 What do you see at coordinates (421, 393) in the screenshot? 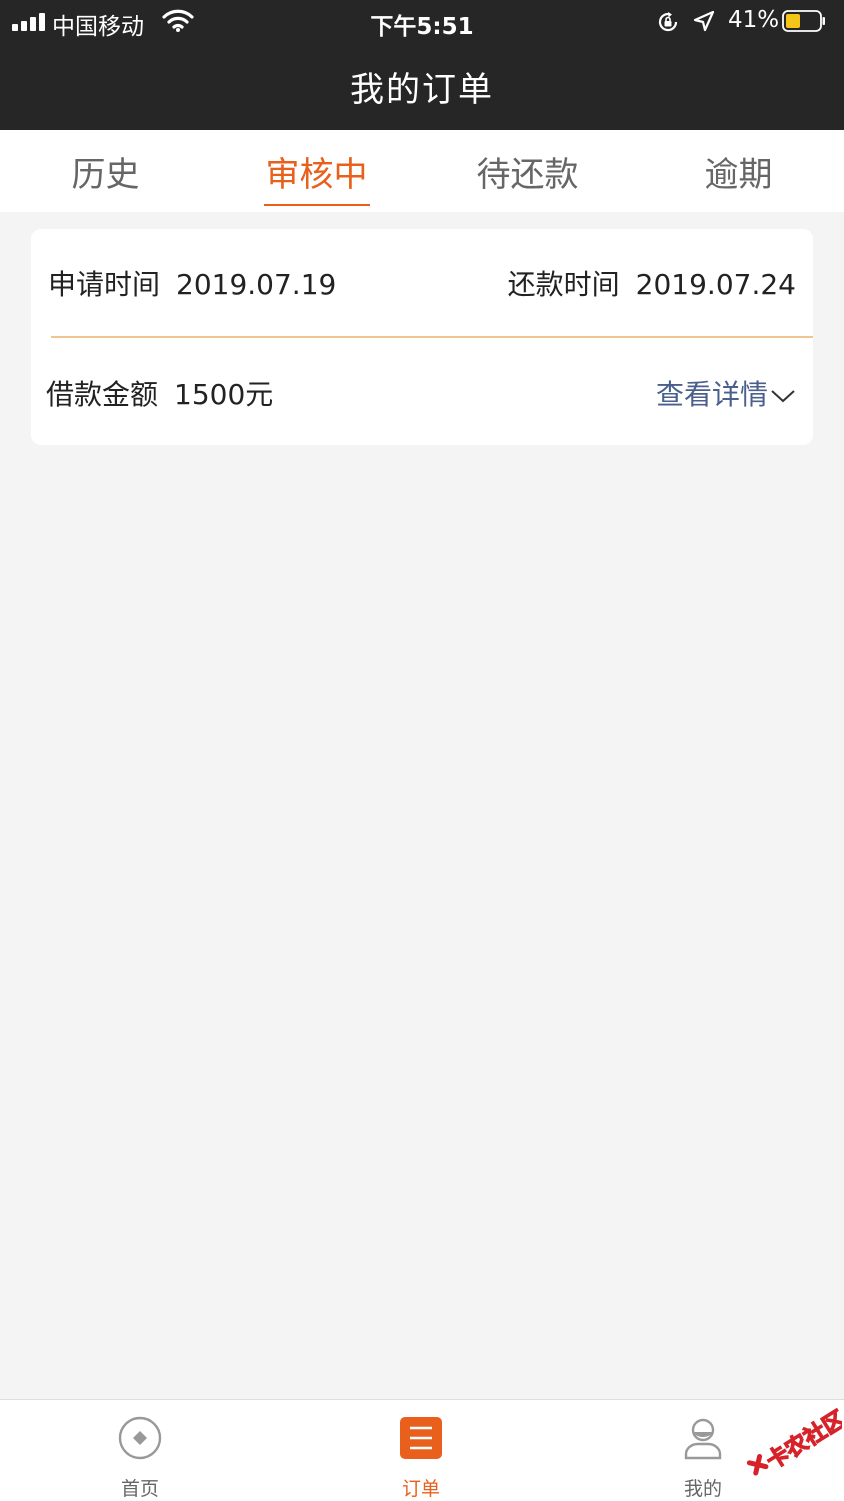
I see `order-amount-row: 借款金额 1500元 查看详情` at bounding box center [421, 393].